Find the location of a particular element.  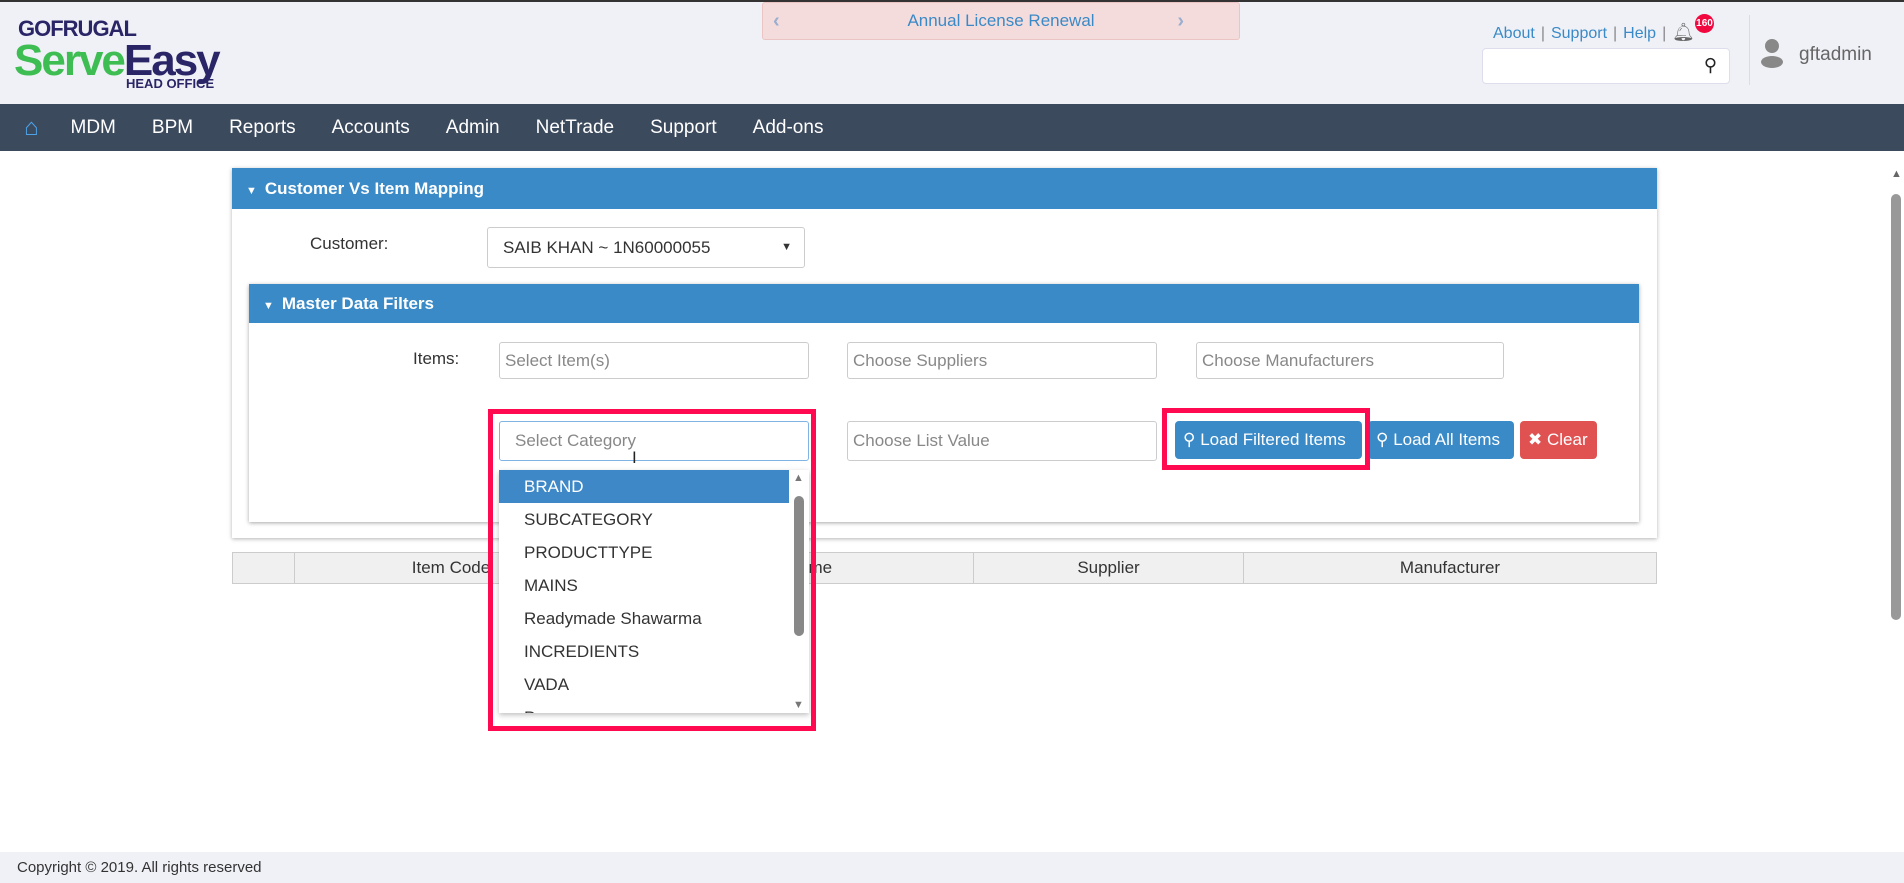

customer-label: Customer: is located at coordinates (349, 243).